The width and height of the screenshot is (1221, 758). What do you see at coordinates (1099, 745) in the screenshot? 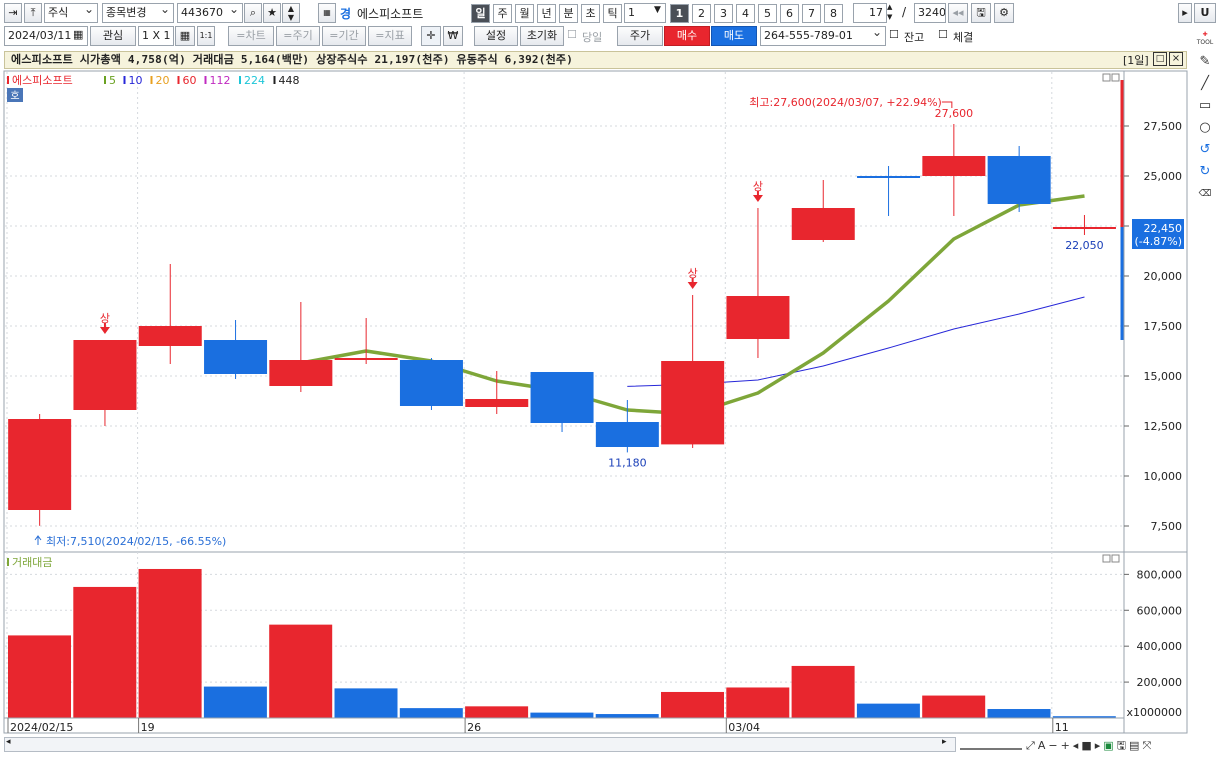
I see `next-icon: ▸` at bounding box center [1099, 745].